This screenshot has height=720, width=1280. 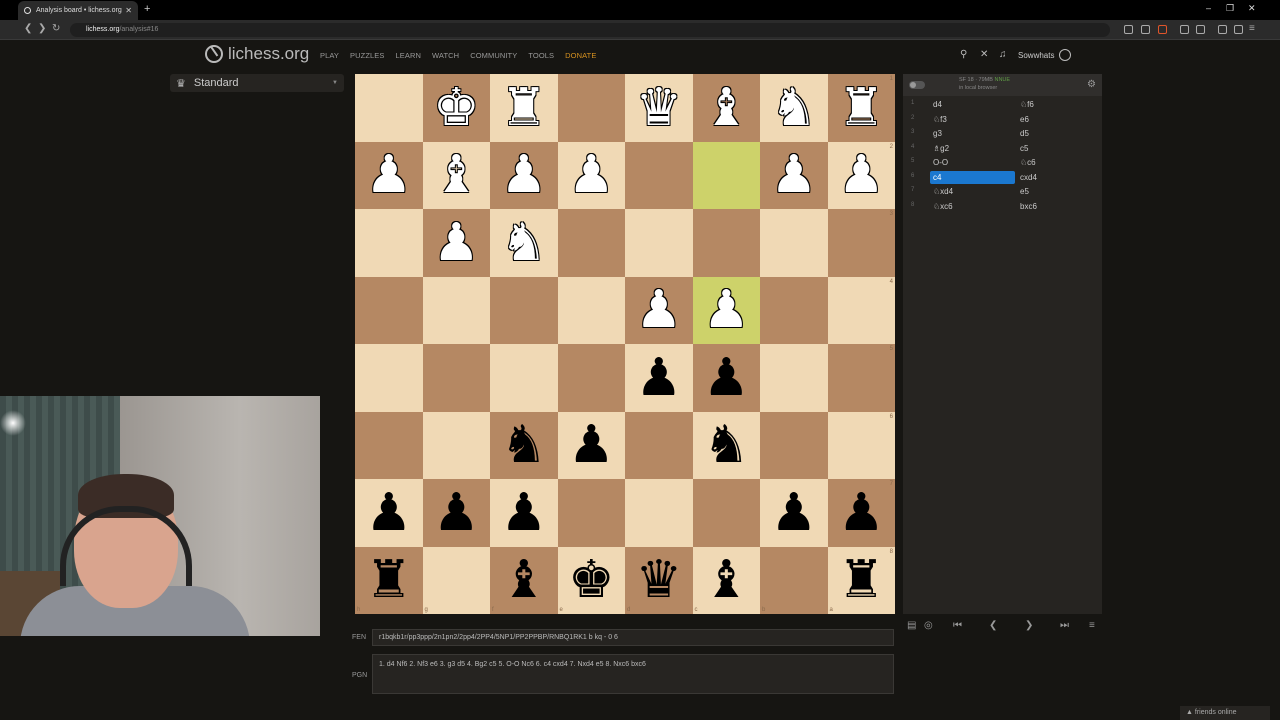 What do you see at coordinates (1029, 625) in the screenshot?
I see `next-move-icon: ❯` at bounding box center [1029, 625].